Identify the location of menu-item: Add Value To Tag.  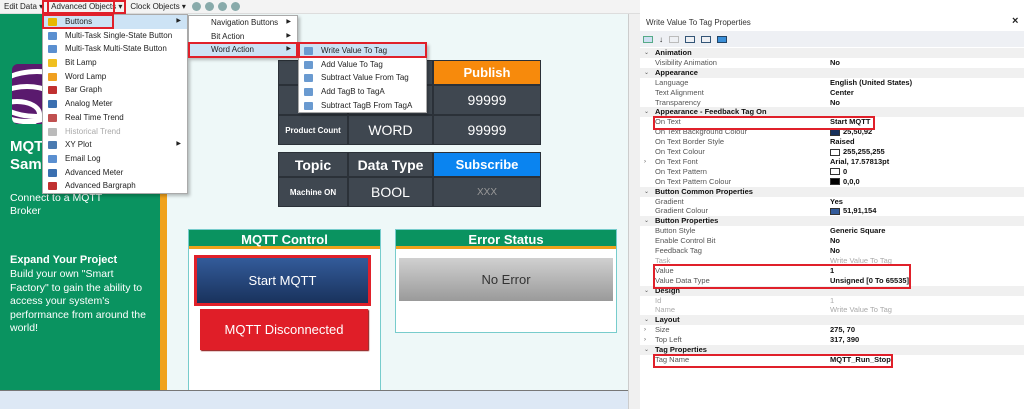
(362, 65).